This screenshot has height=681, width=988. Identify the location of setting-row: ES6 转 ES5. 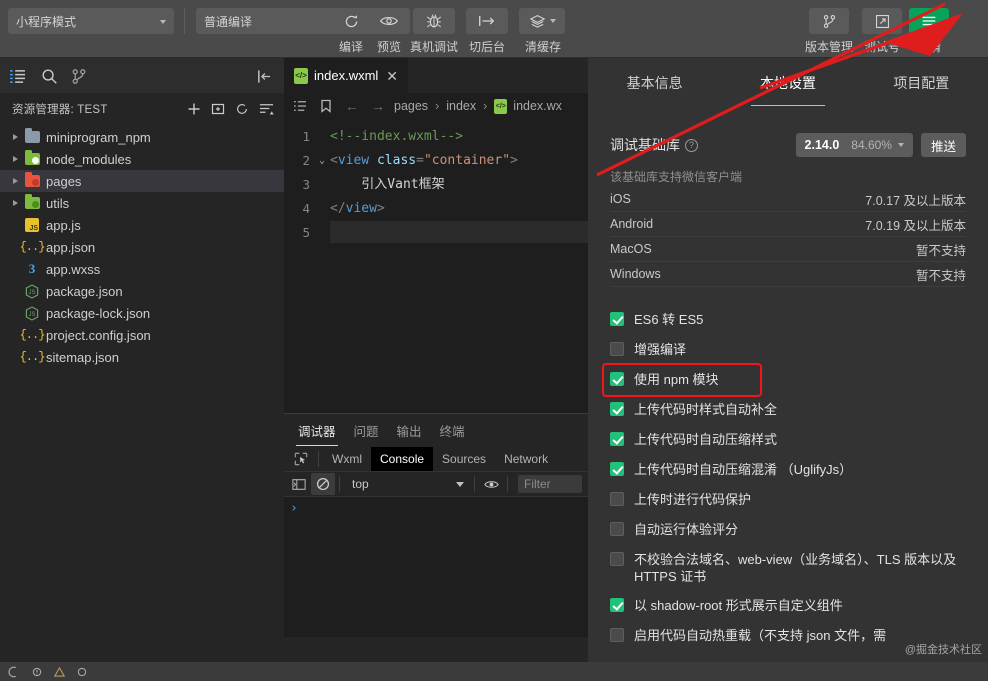
(788, 320).